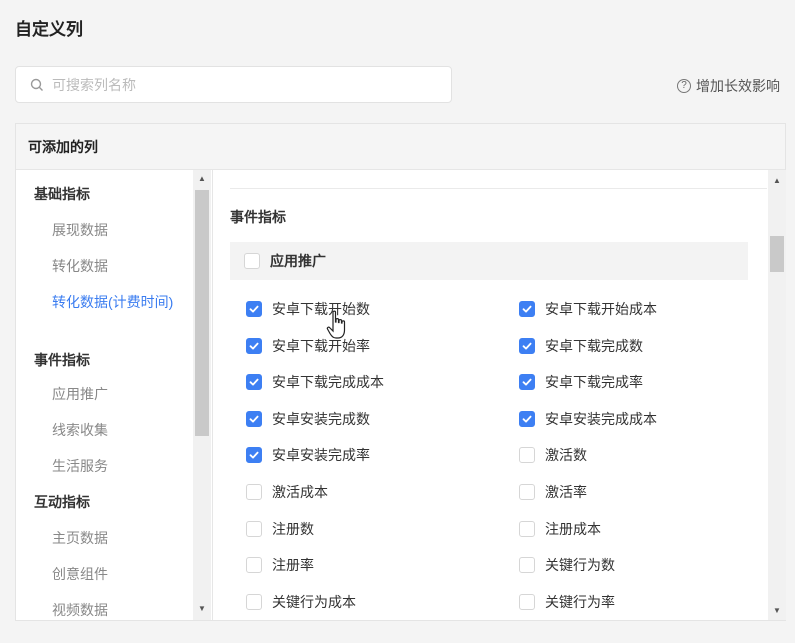 This screenshot has height=643, width=795. I want to click on column-option-label: 注册数, so click(293, 528).